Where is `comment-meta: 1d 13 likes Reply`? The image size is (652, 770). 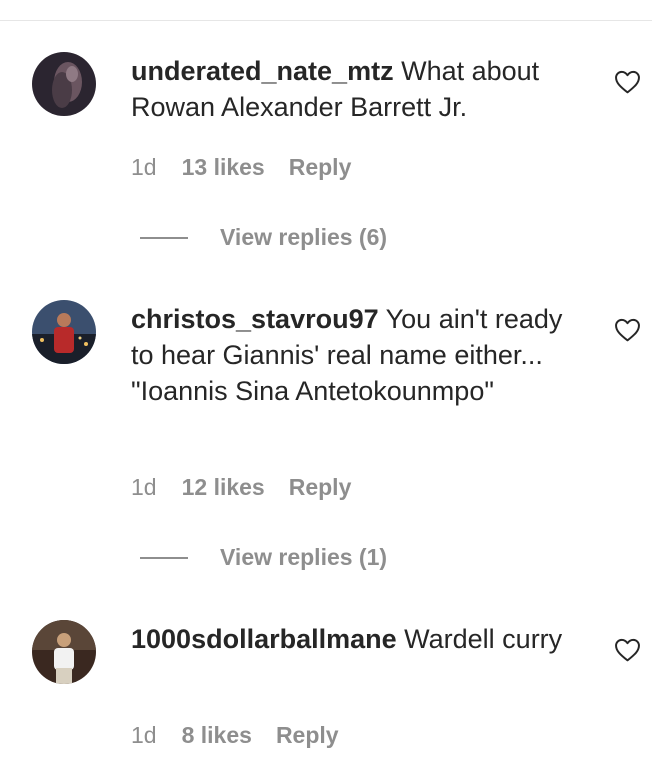
comment-meta: 1d 13 likes Reply is located at coordinates (241, 167).